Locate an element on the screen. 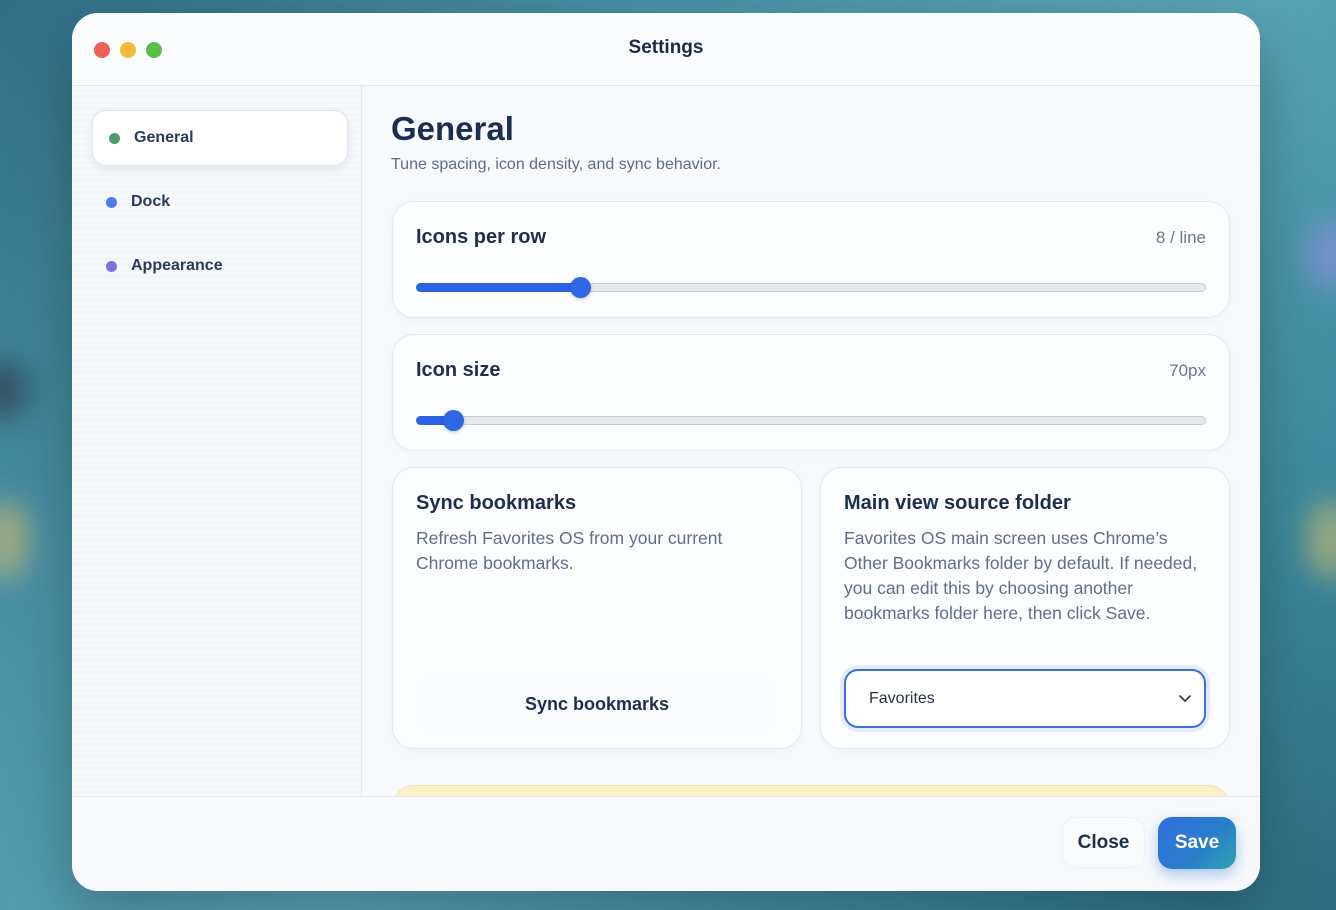 The width and height of the screenshot is (1336, 910). icons-per-row-card: Icons per row 8 / line is located at coordinates (811, 259).